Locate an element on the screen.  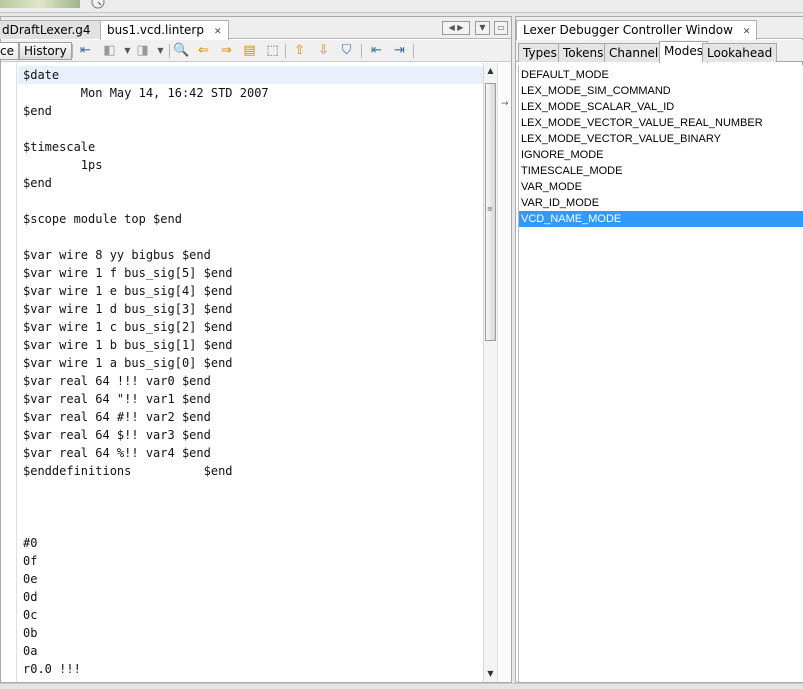
grip-icon: ≡ is located at coordinates (490, 209).